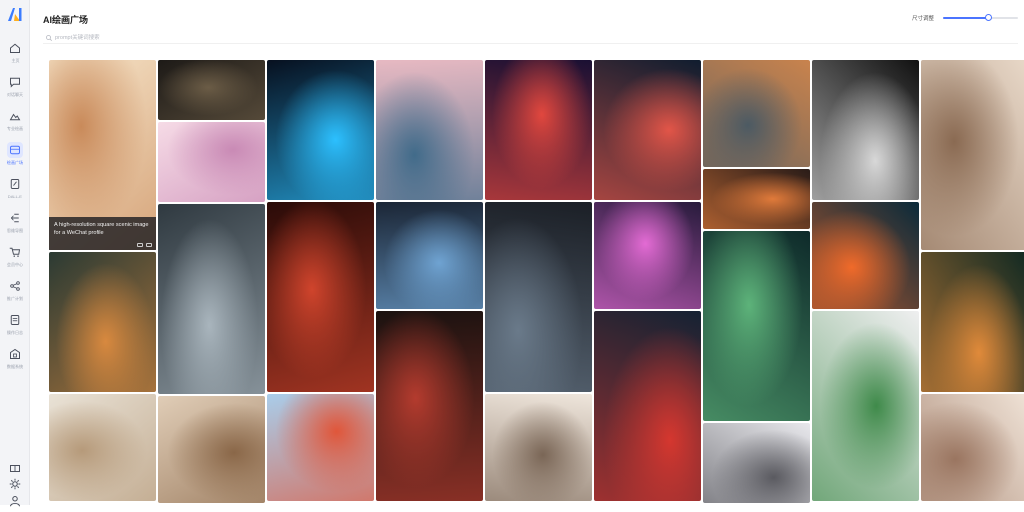  I want to click on sidebar-item-2: 专业绘画, so click(15, 121).